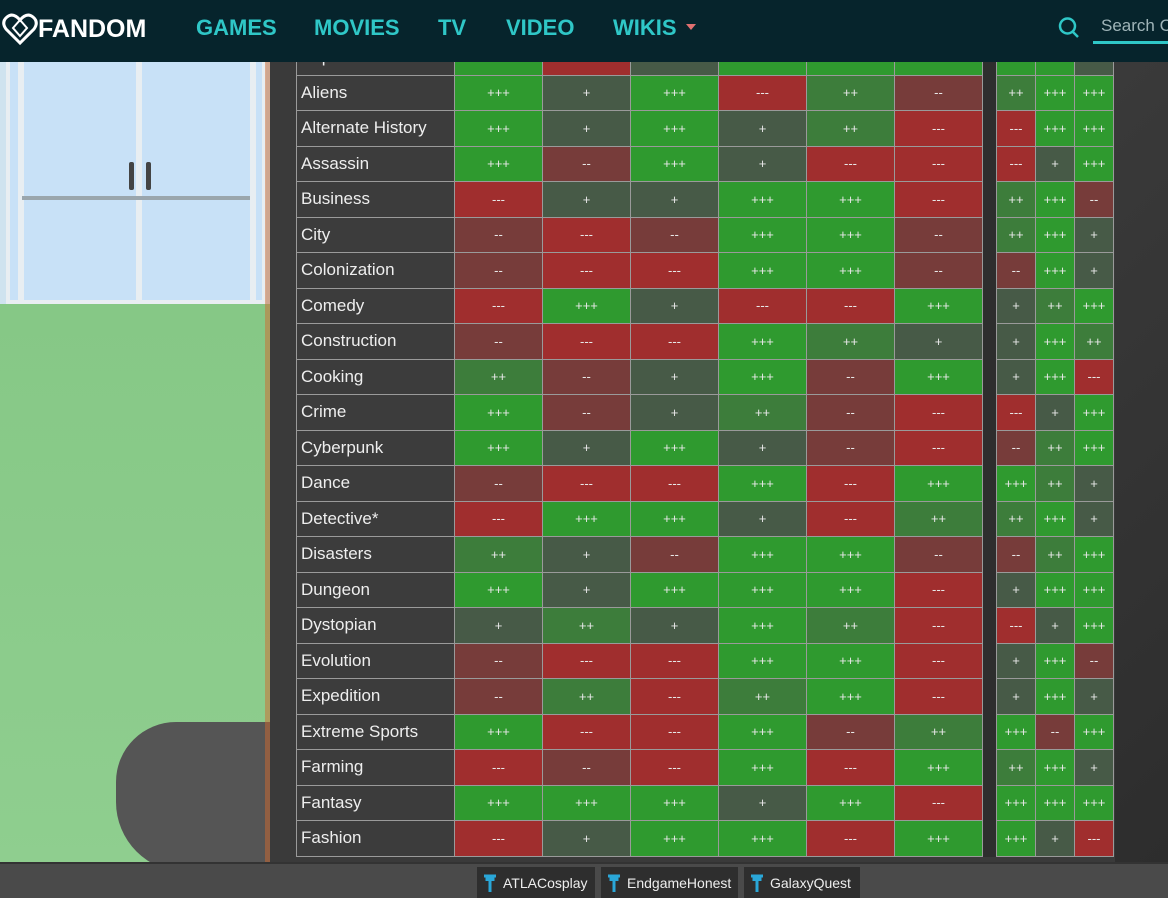  What do you see at coordinates (540, 28) in the screenshot?
I see `nav-video: VIDEO` at bounding box center [540, 28].